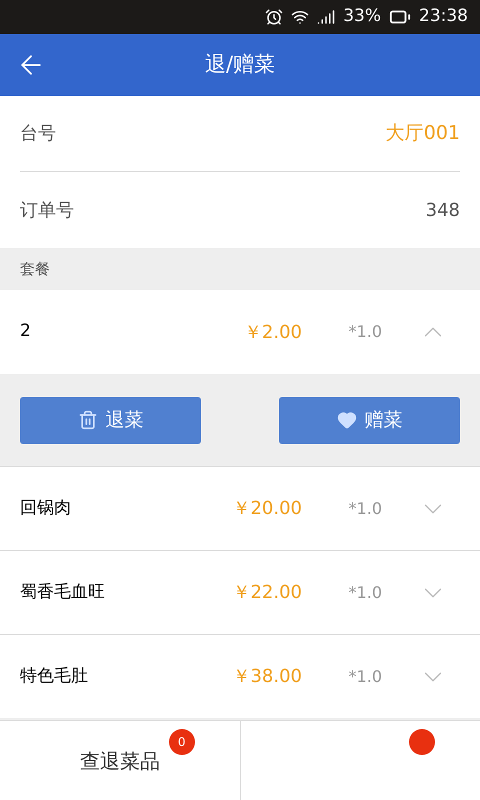  I want to click on info-value: 大厅001, so click(423, 133).